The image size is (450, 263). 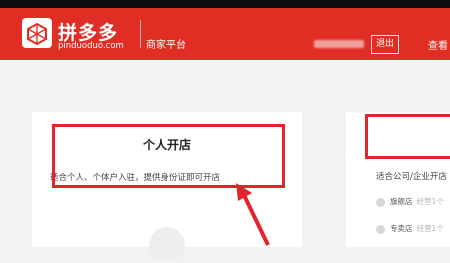 What do you see at coordinates (91, 46) in the screenshot?
I see `brand-domain: pinduoduo.com` at bounding box center [91, 46].